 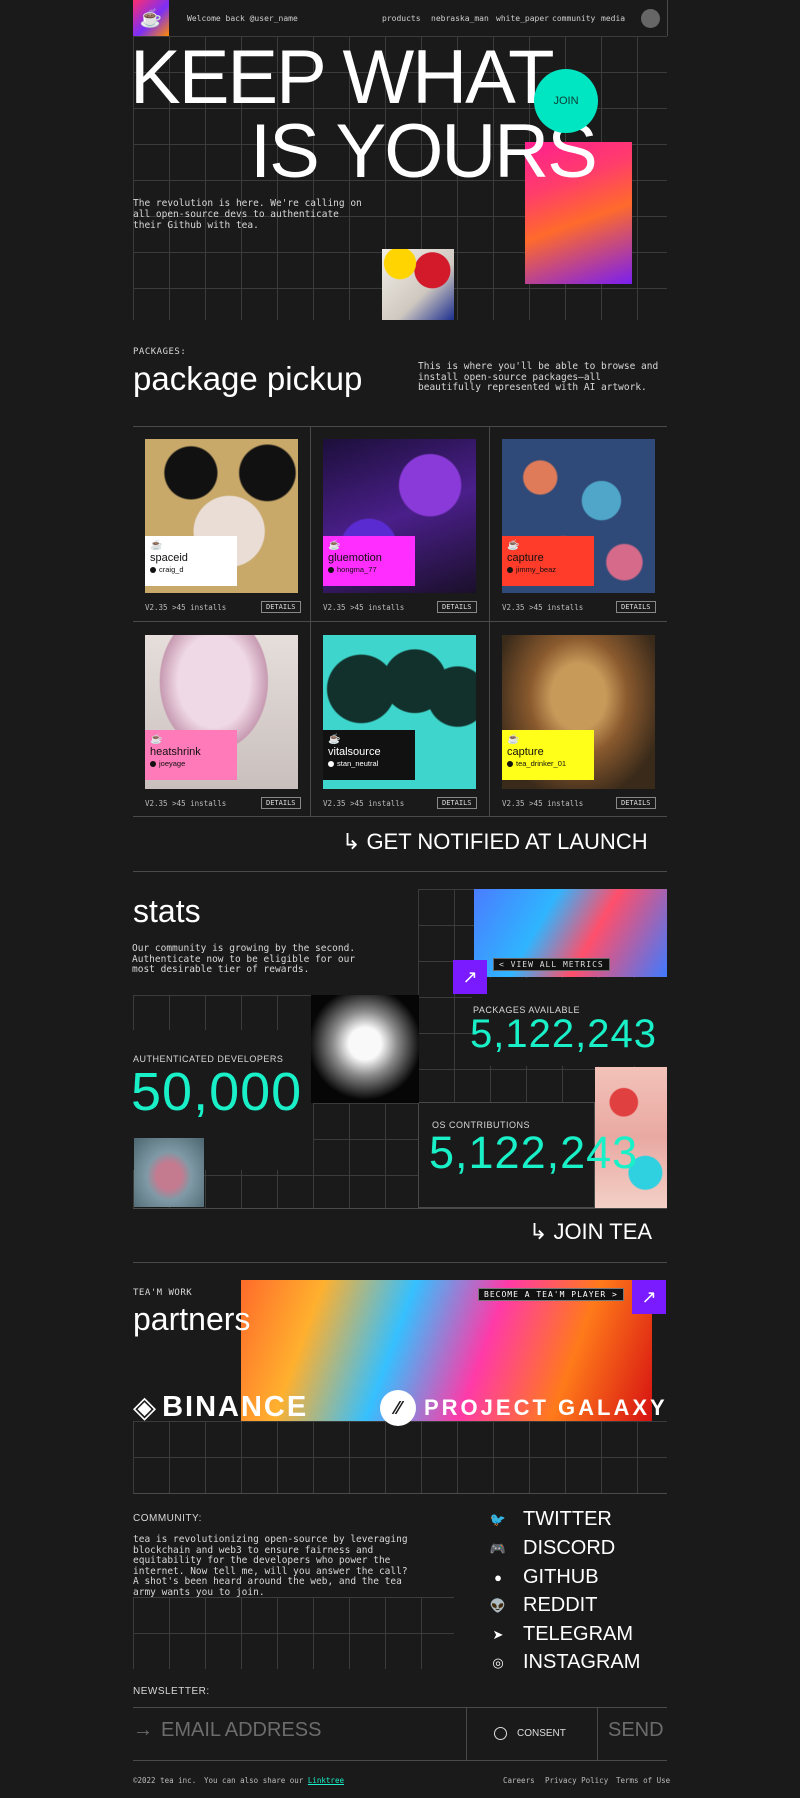 I want to click on social-reddit-link: 👽 REDDIT, so click(x=543, y=1605).